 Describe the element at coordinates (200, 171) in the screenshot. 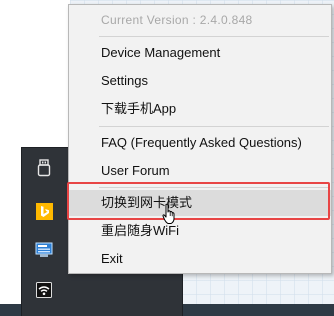

I see `user-forum-item: User Forum` at that location.